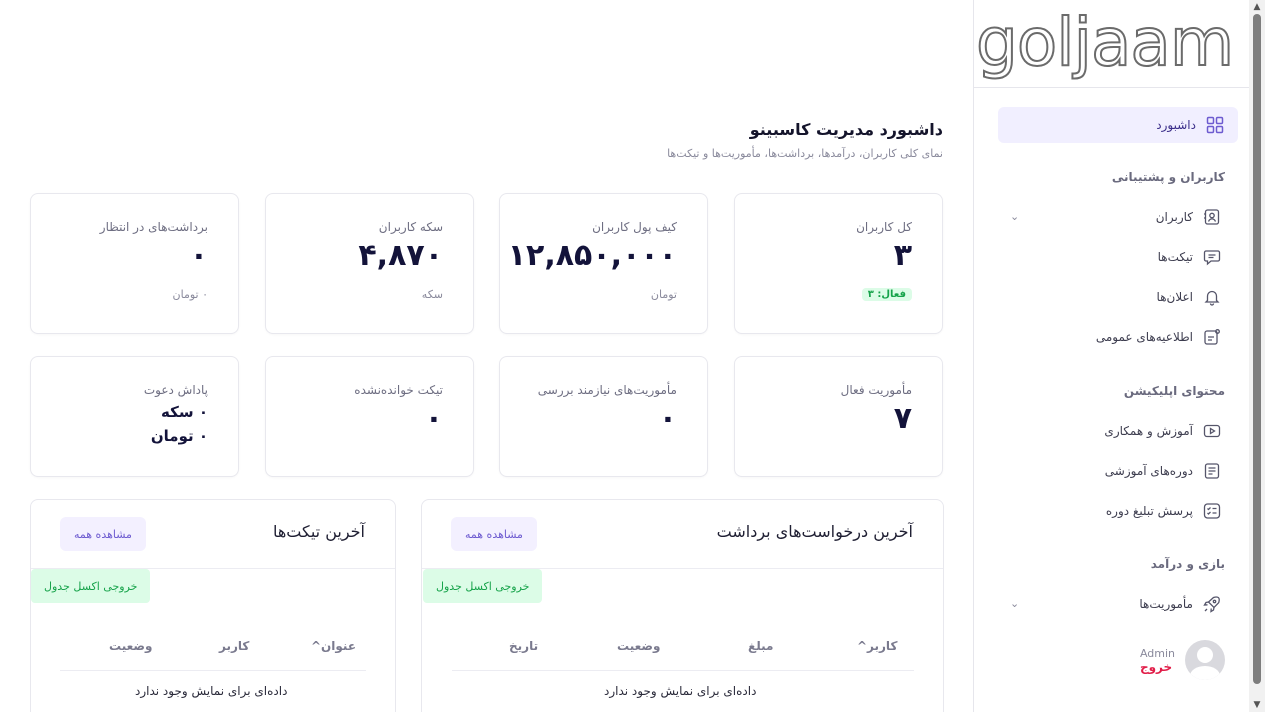 The image size is (1265, 712). I want to click on stat-label: برداشت‌های در انتظار, so click(153, 227).